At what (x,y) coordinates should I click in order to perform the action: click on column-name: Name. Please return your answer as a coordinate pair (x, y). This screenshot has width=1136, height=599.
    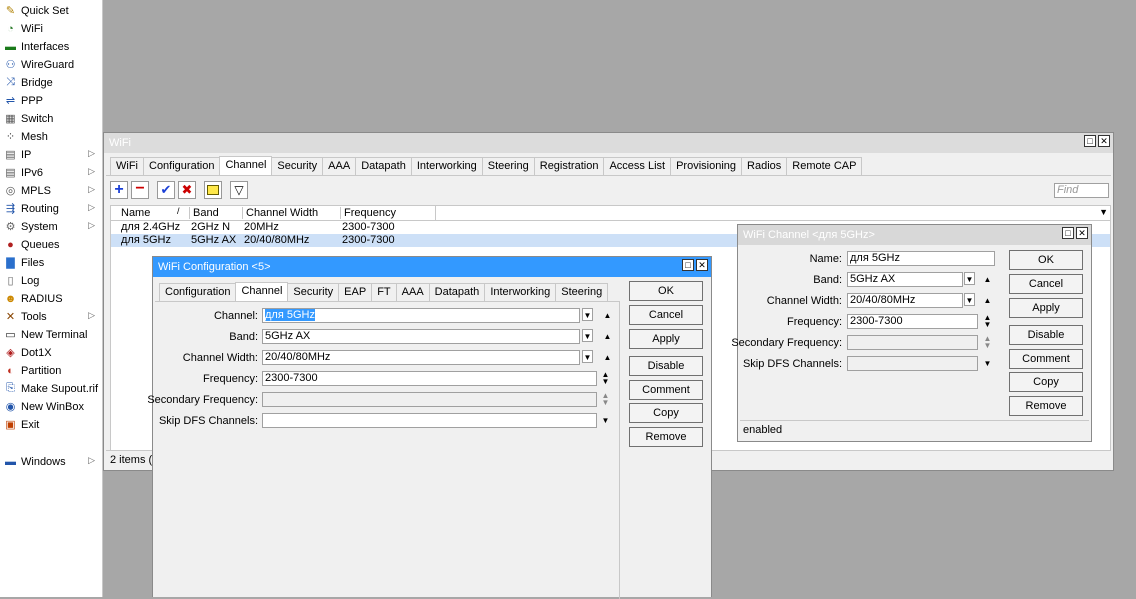
    Looking at the image, I should click on (135, 213).